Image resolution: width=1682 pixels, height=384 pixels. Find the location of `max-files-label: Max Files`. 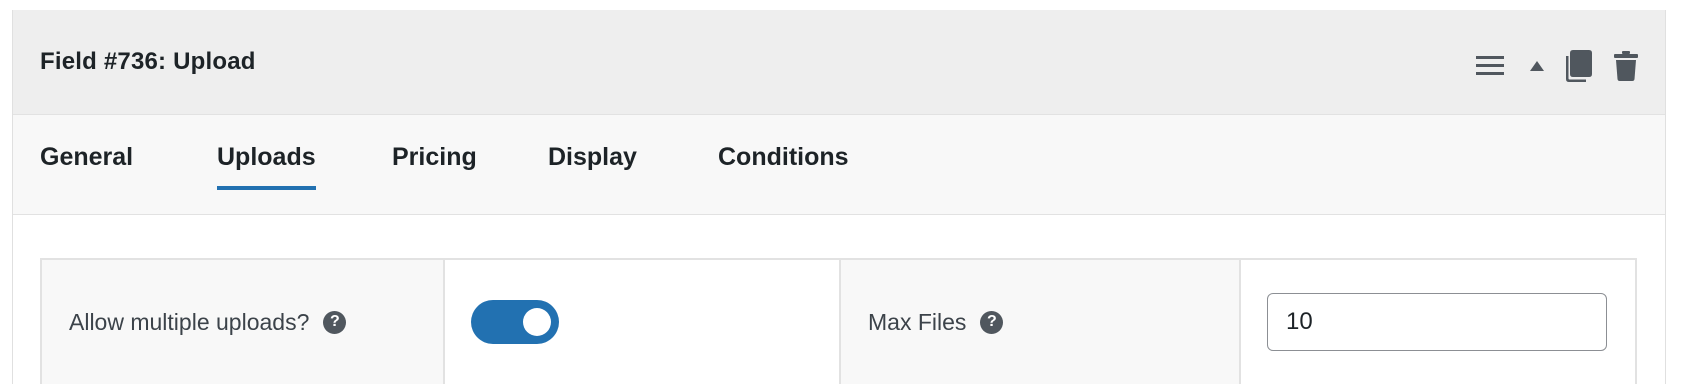

max-files-label: Max Files is located at coordinates (917, 321).